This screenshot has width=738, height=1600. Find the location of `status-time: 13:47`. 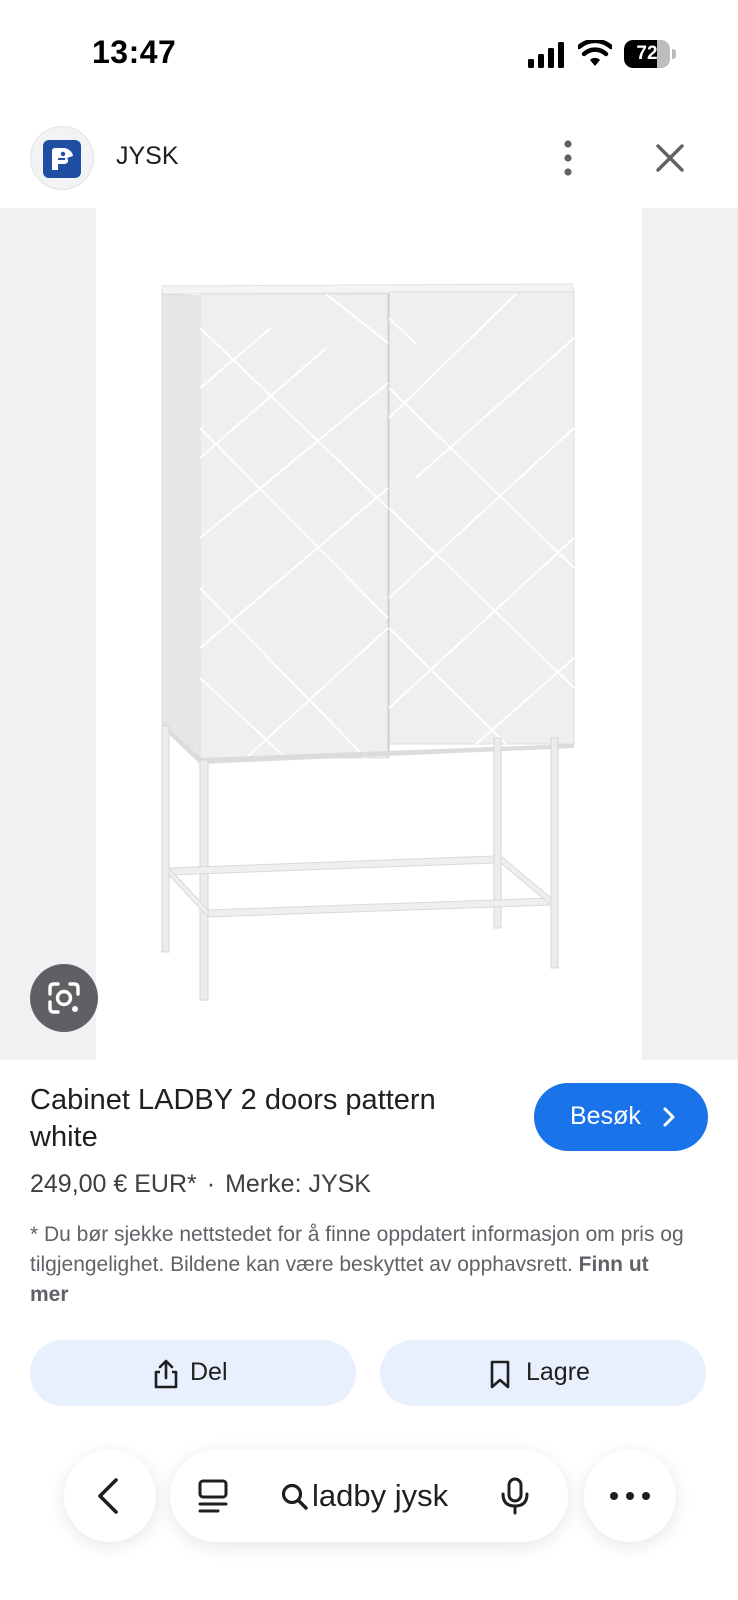

status-time: 13:47 is located at coordinates (134, 52).